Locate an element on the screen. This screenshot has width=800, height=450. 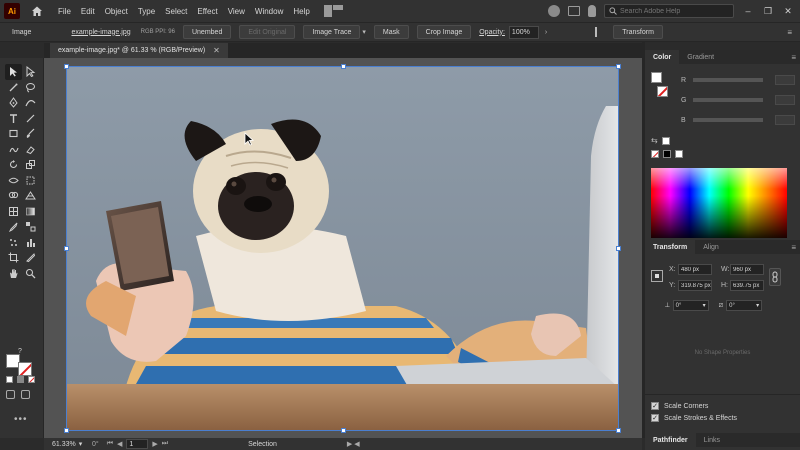
menu-file: File is located at coordinates (64, 11).